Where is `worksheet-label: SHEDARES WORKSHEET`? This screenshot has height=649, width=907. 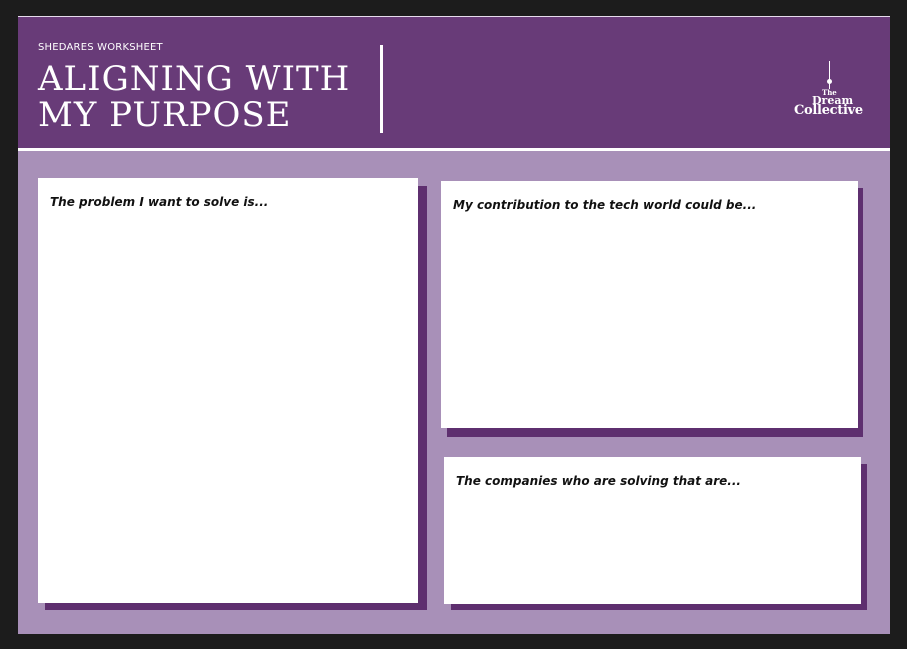 worksheet-label: SHEDARES WORKSHEET is located at coordinates (100, 47).